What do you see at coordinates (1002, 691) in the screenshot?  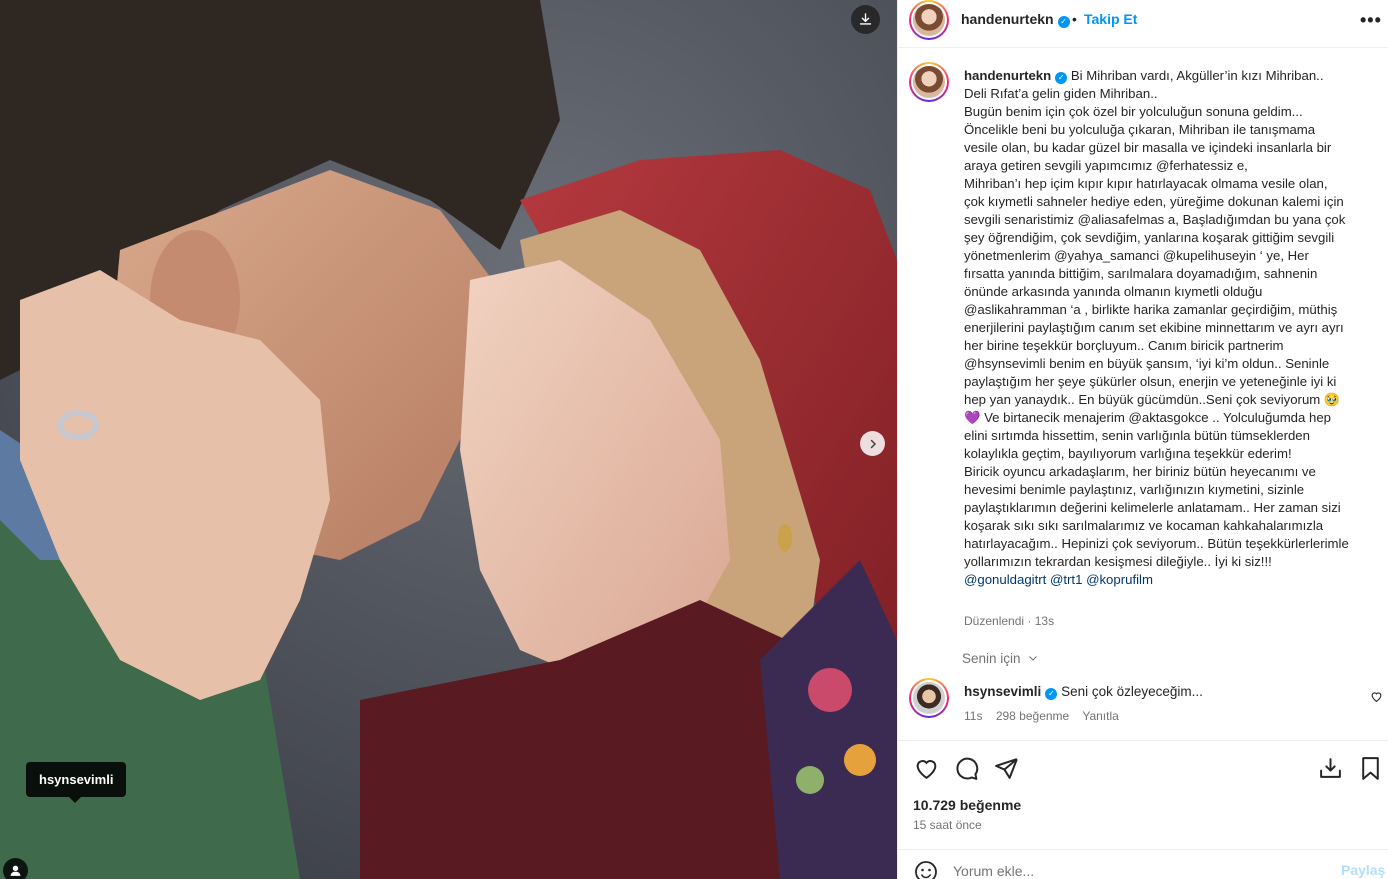 I see `comment-username: hsynsevimli` at bounding box center [1002, 691].